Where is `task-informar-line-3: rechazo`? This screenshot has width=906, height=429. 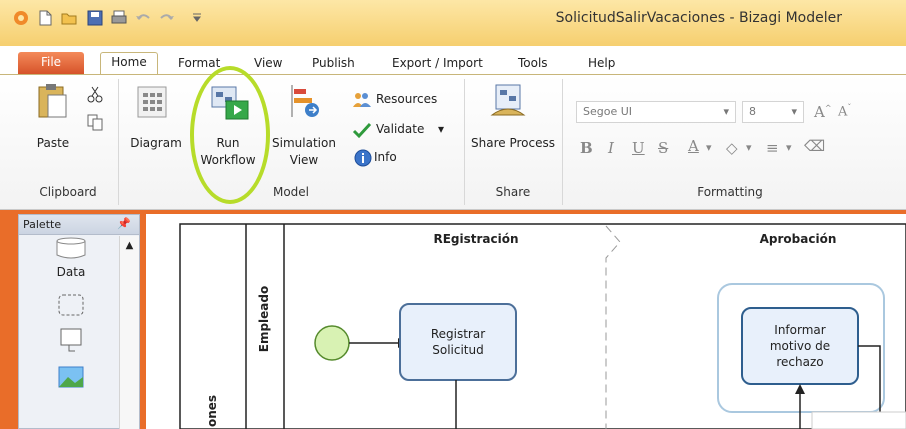 task-informar-line-3: rechazo is located at coordinates (800, 362).